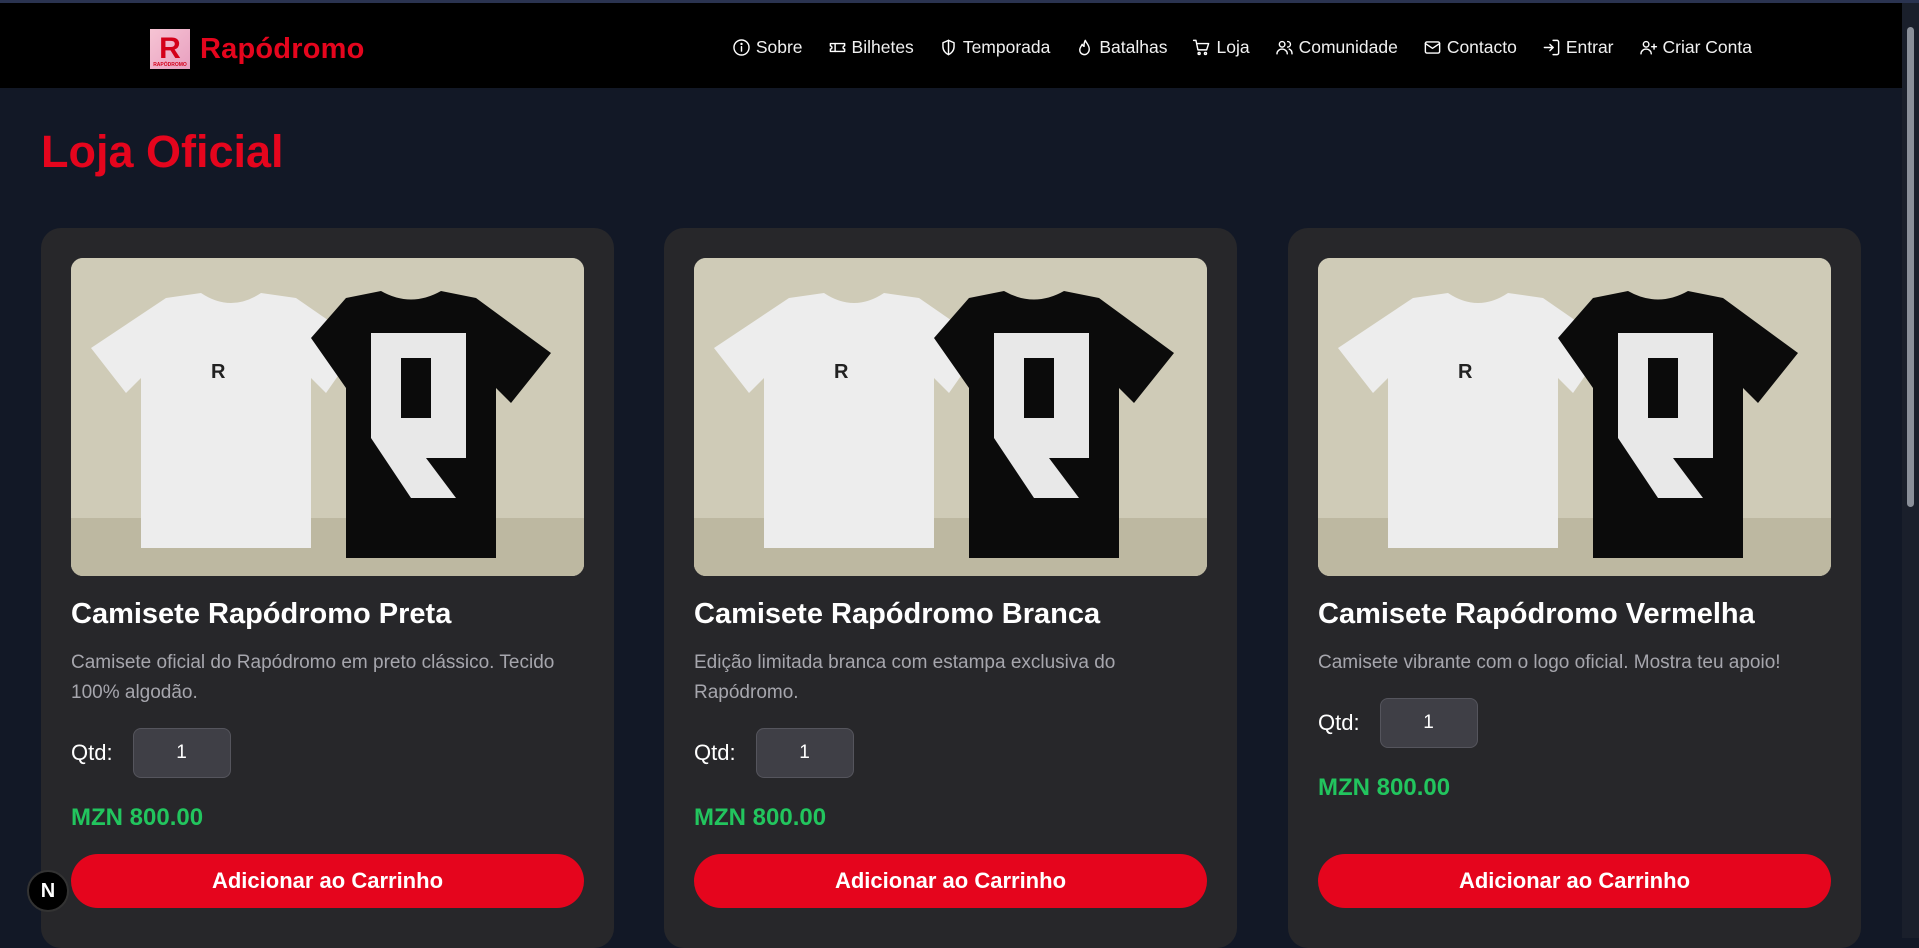 The image size is (1919, 948). What do you see at coordinates (897, 614) in the screenshot?
I see `product-title: Camisete Rapódromo Branca` at bounding box center [897, 614].